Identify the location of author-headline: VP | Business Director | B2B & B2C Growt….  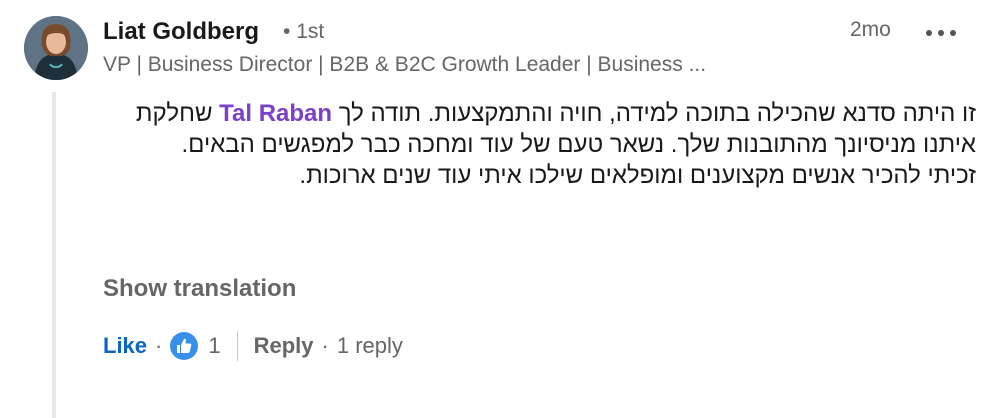
(405, 64).